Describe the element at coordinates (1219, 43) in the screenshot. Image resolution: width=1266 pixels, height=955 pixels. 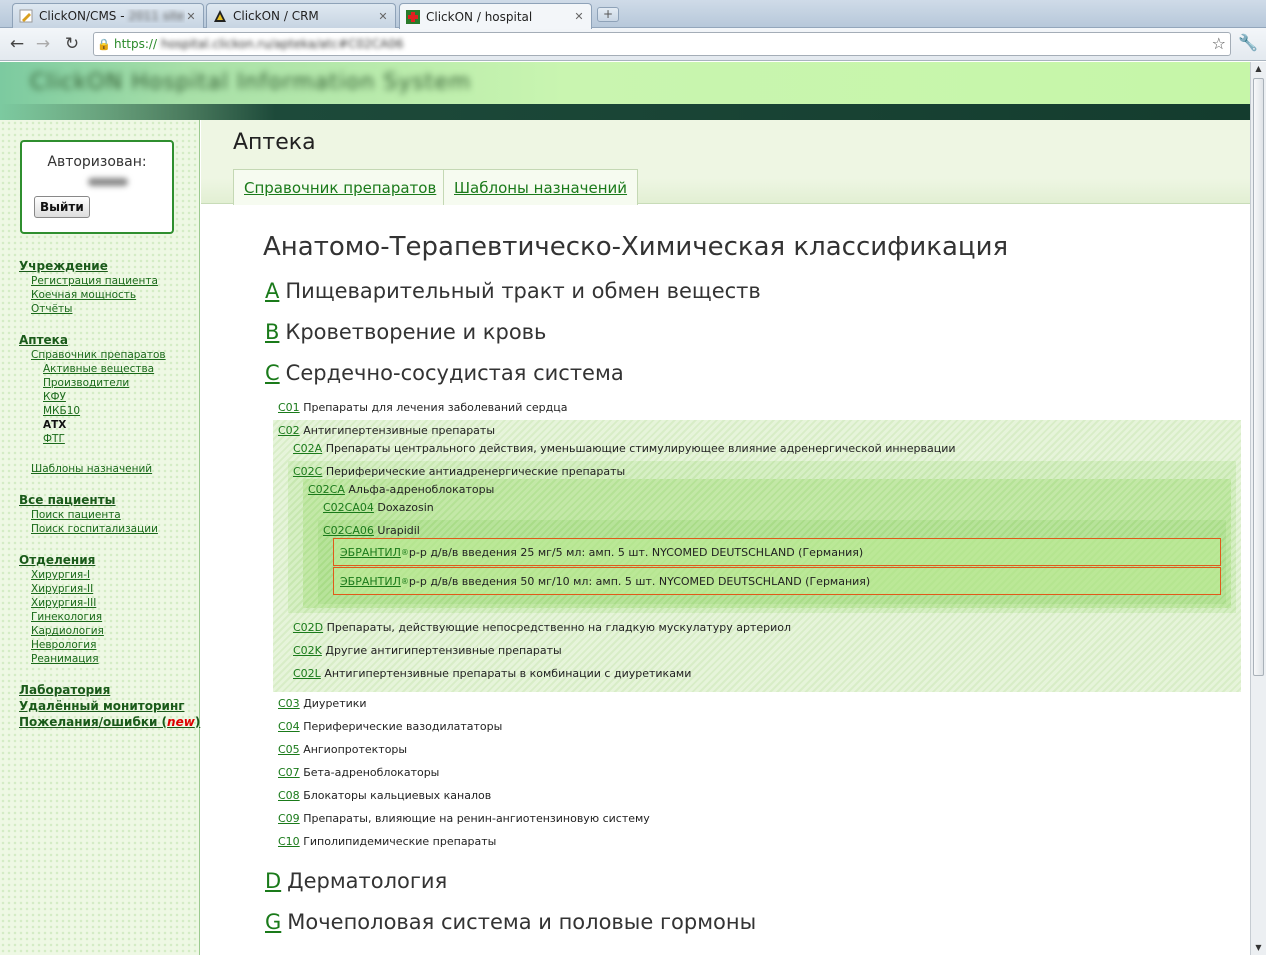
I see `bookmark-star-icon: ☆` at that location.